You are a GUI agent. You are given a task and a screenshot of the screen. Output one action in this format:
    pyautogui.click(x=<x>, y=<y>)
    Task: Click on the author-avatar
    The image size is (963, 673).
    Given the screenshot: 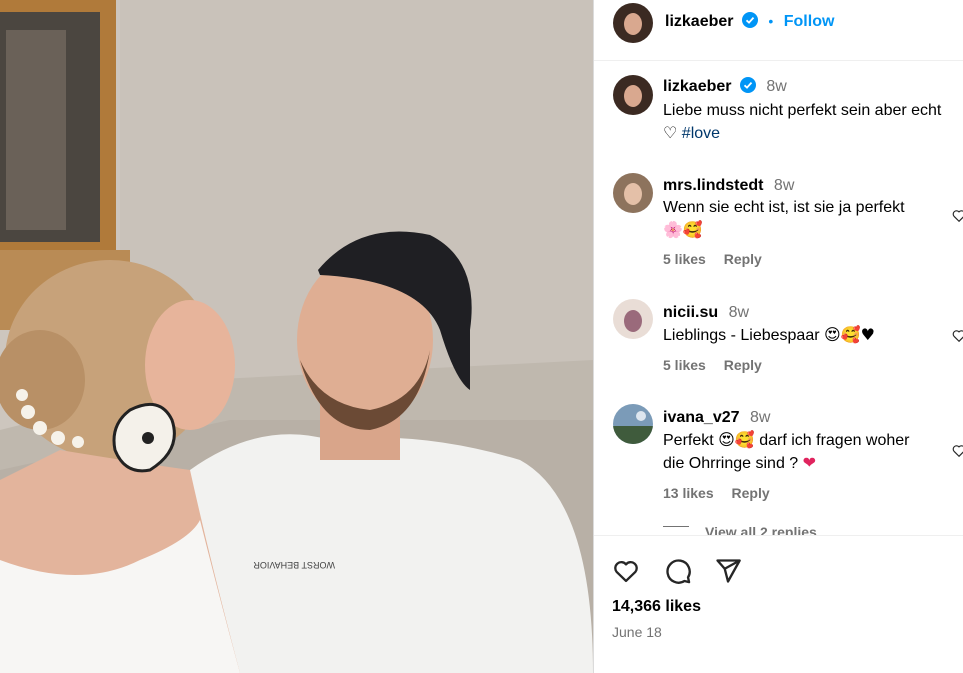 What is the action you would take?
    pyautogui.click(x=633, y=23)
    